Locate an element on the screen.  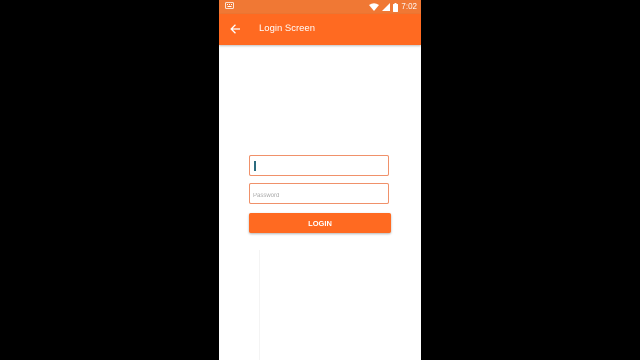
password-field is located at coordinates (319, 194).